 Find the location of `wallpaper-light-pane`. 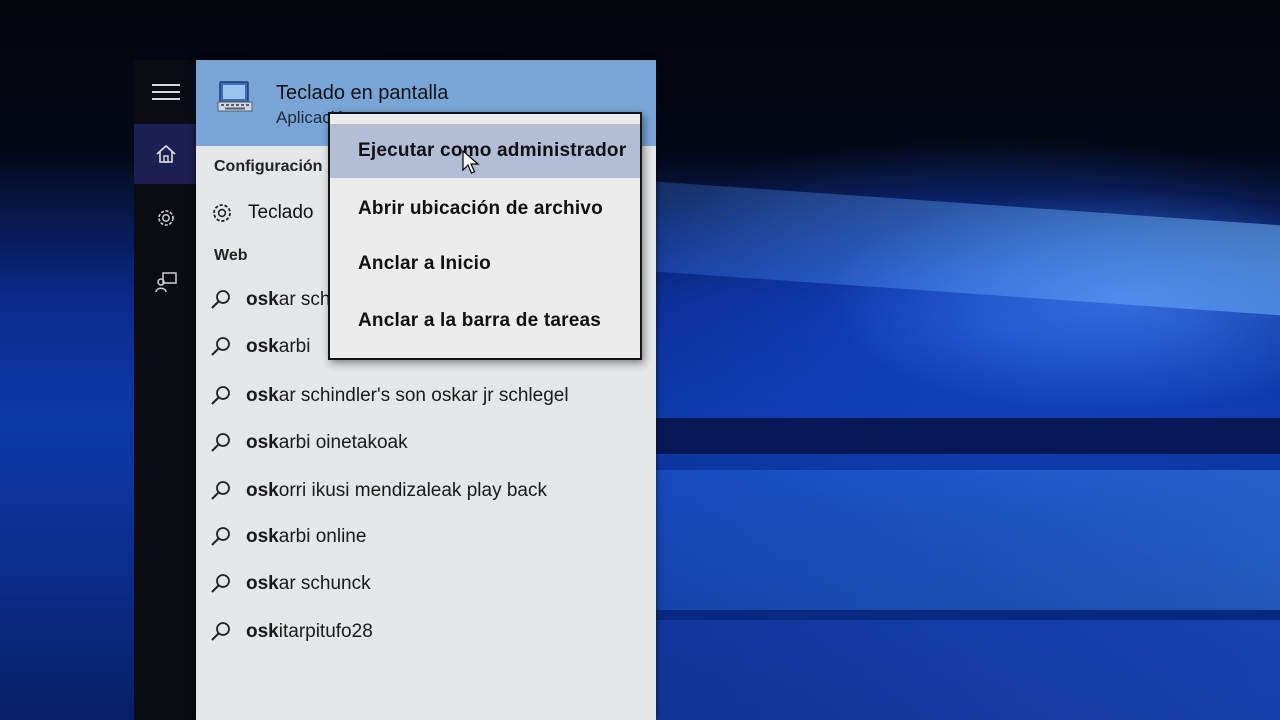

wallpaper-light-pane is located at coordinates (960, 540).